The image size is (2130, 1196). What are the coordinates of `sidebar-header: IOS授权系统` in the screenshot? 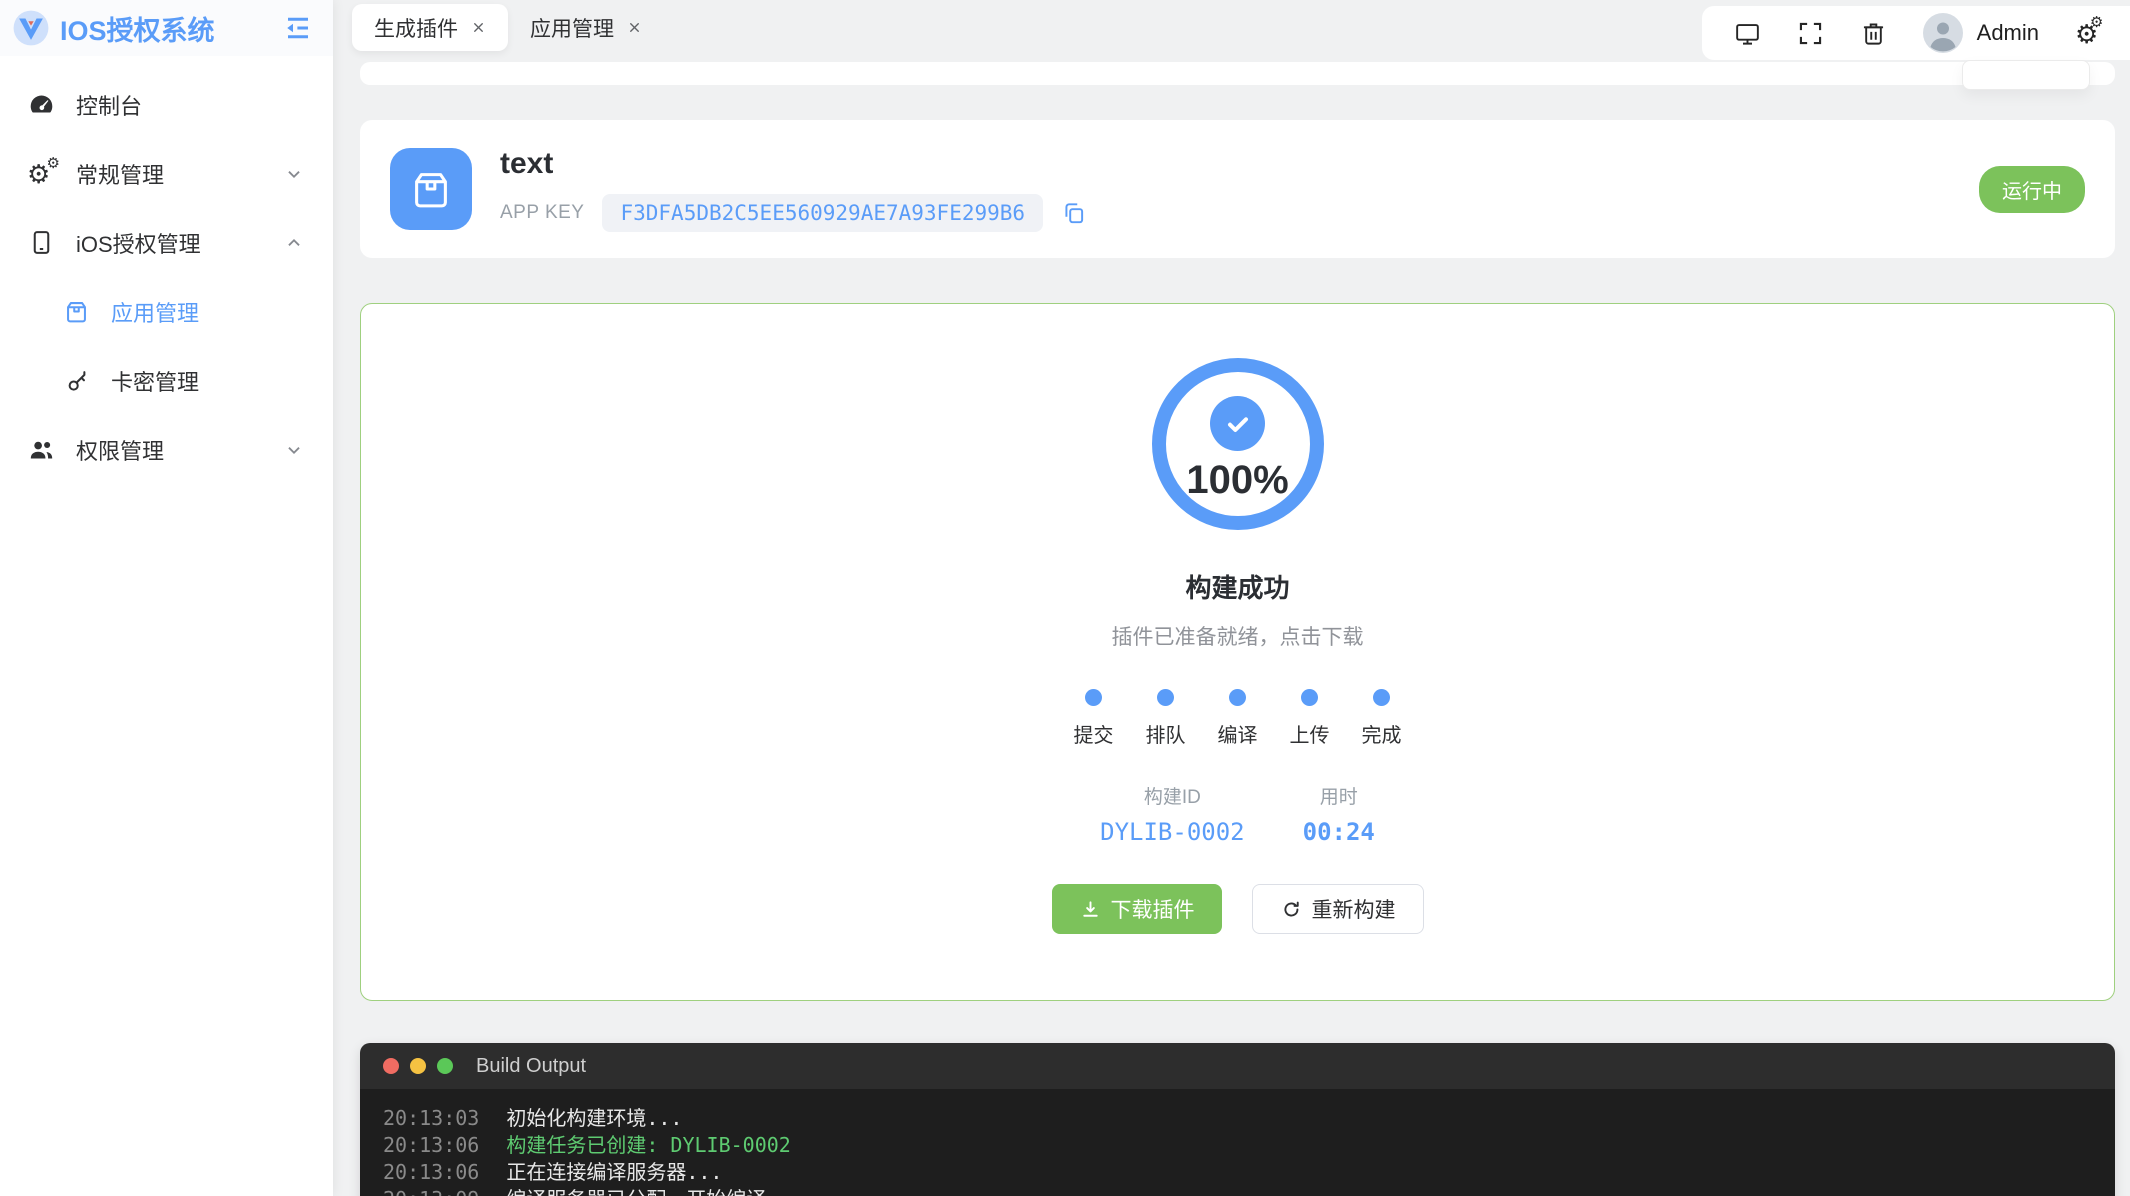 It's located at (166, 28).